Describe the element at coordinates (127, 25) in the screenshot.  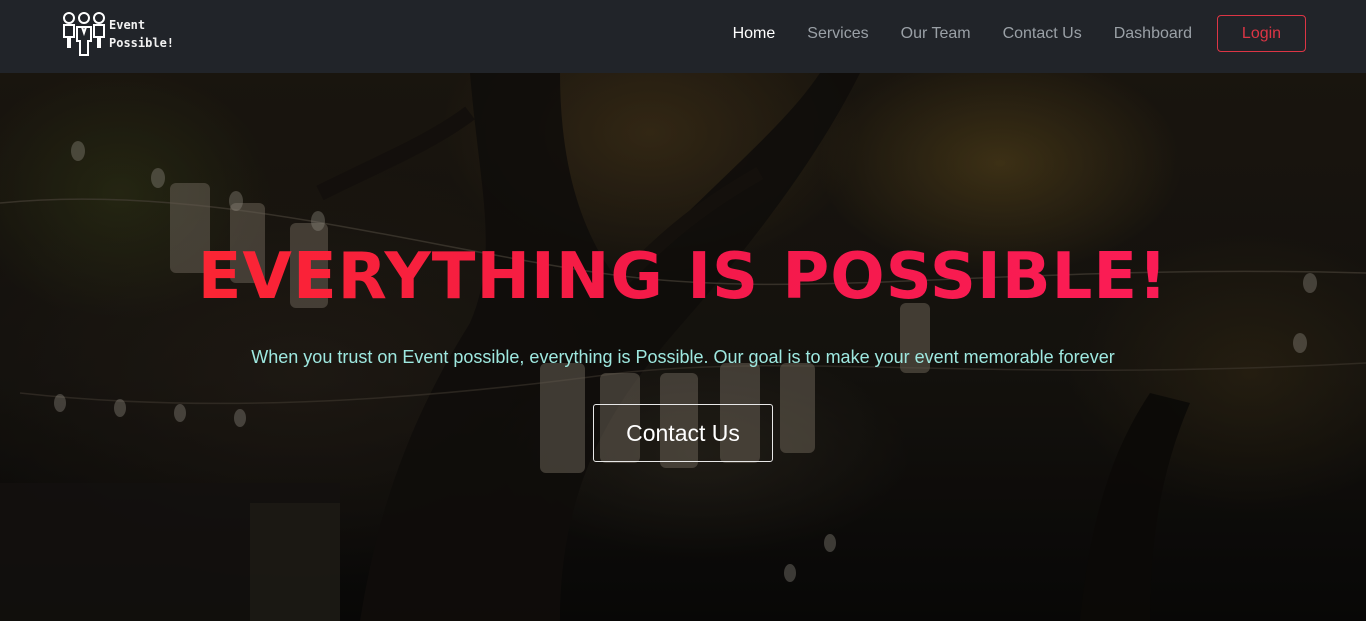
I see `brand-line-1: Event` at that location.